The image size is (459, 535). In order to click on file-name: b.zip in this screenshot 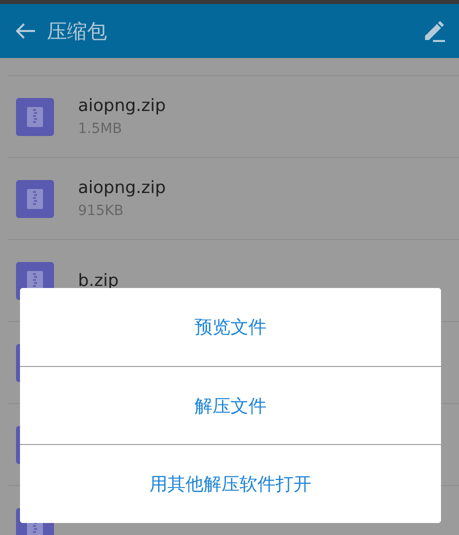, I will do `click(98, 280)`.